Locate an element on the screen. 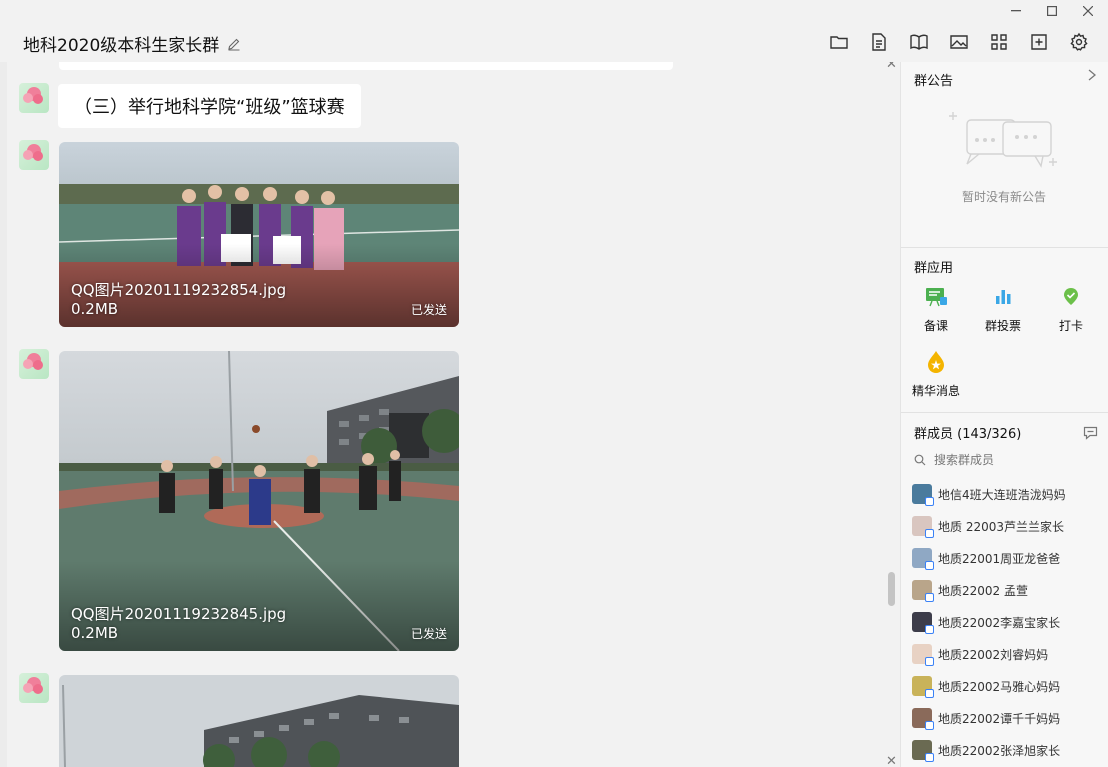 Image resolution: width=1108 pixels, height=767 pixels. member-name: 地质22002张泽旭家长 is located at coordinates (999, 750).